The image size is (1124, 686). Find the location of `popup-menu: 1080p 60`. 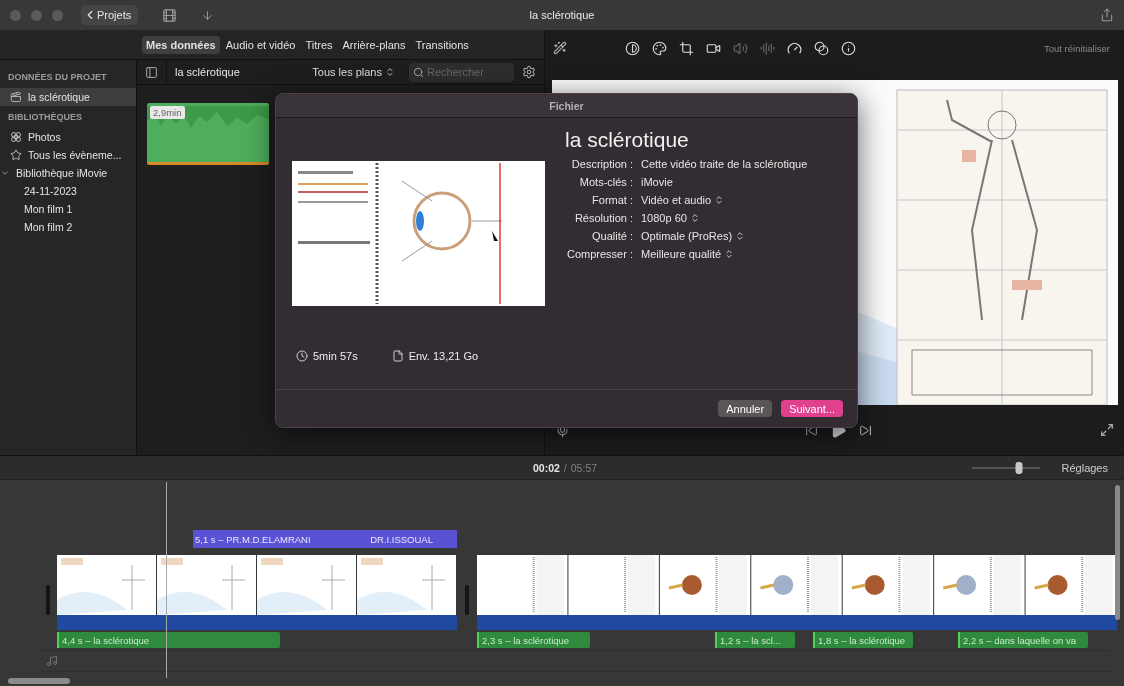

popup-menu: 1080p 60 is located at coordinates (670, 218).